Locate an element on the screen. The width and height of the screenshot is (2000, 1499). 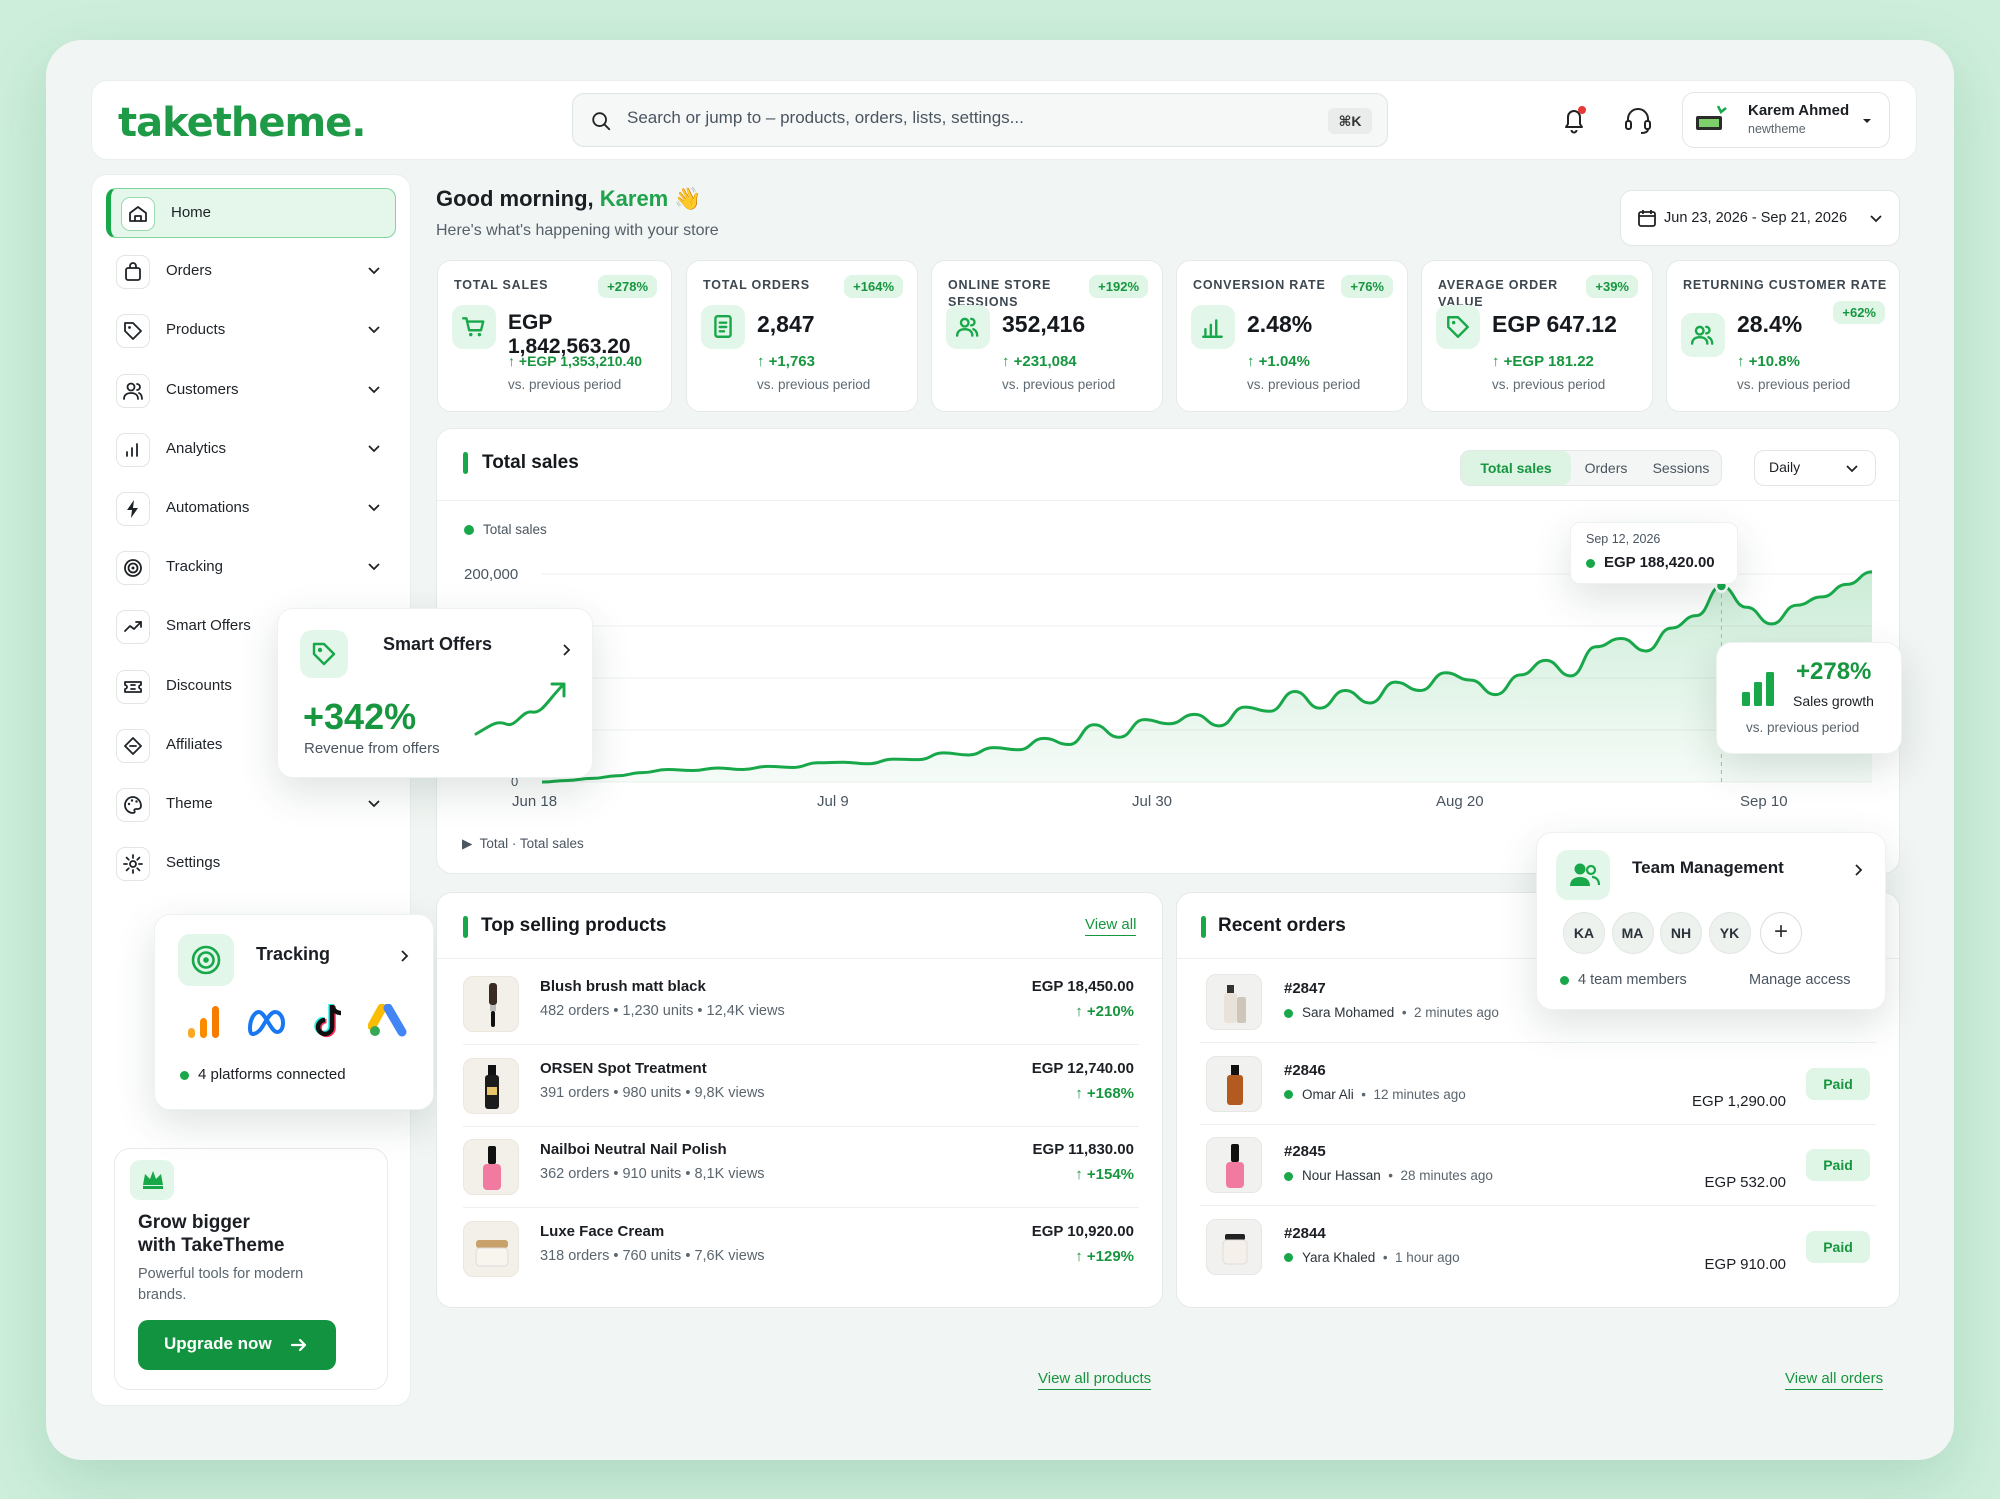
product-growth: ↑ +168% is located at coordinates (1104, 1093).